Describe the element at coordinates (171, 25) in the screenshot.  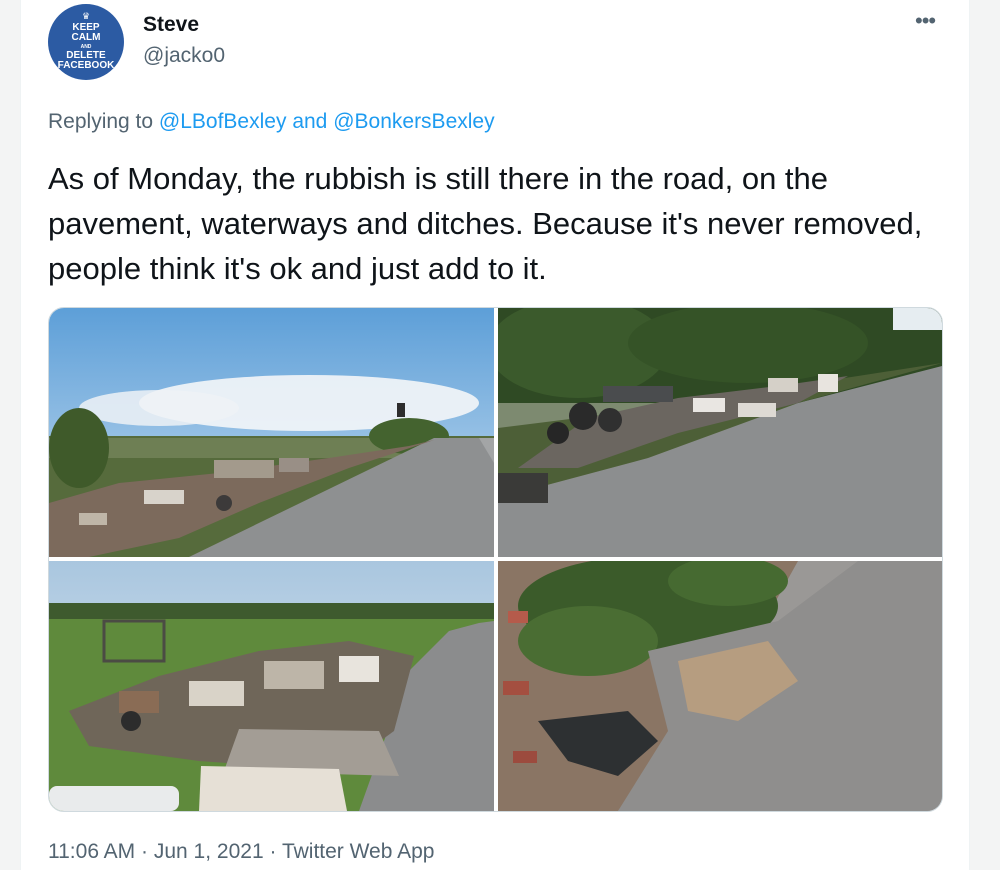
I see `author-display-name: Steve` at that location.